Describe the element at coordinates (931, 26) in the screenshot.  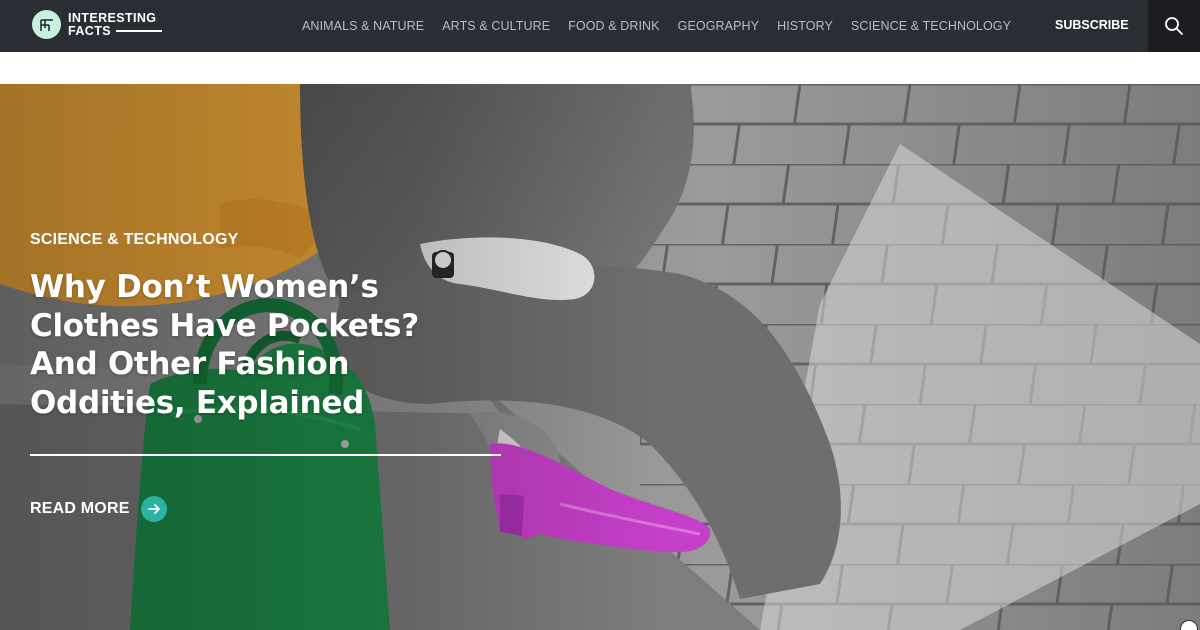
I see `nav-item-science-technology: SCIENCE & TECHNOLOGY` at that location.